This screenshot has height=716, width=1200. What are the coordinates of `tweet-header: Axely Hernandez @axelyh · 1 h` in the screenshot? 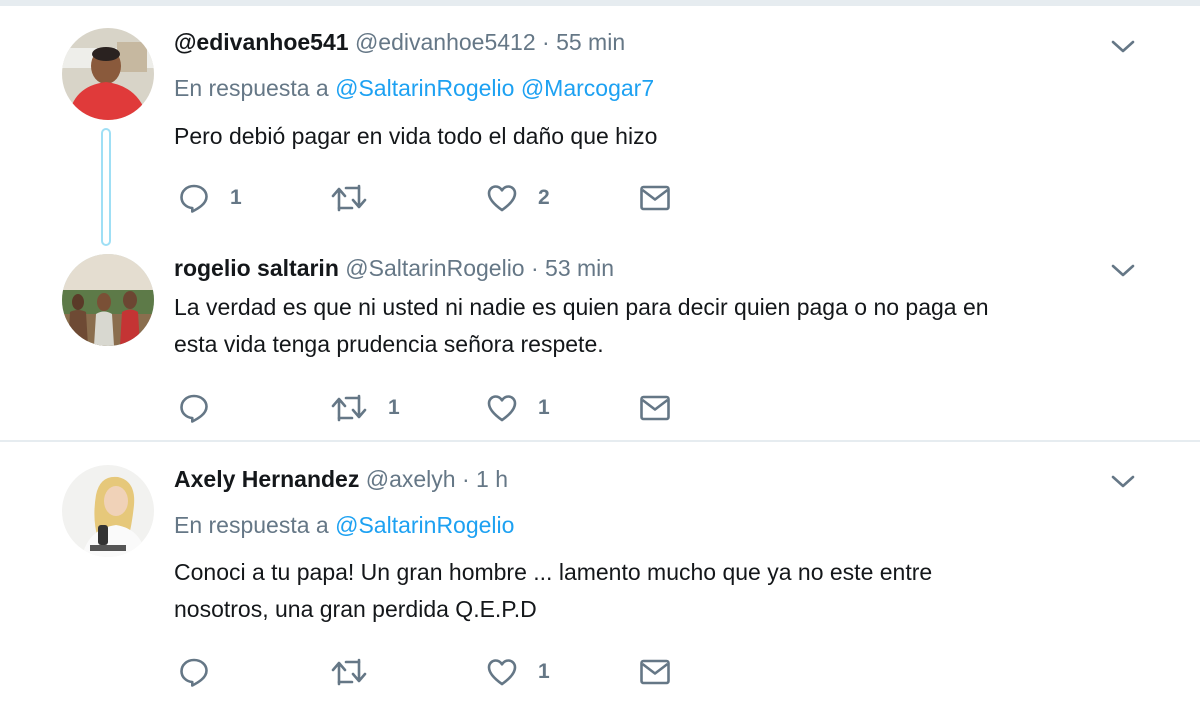 It's located at (341, 479).